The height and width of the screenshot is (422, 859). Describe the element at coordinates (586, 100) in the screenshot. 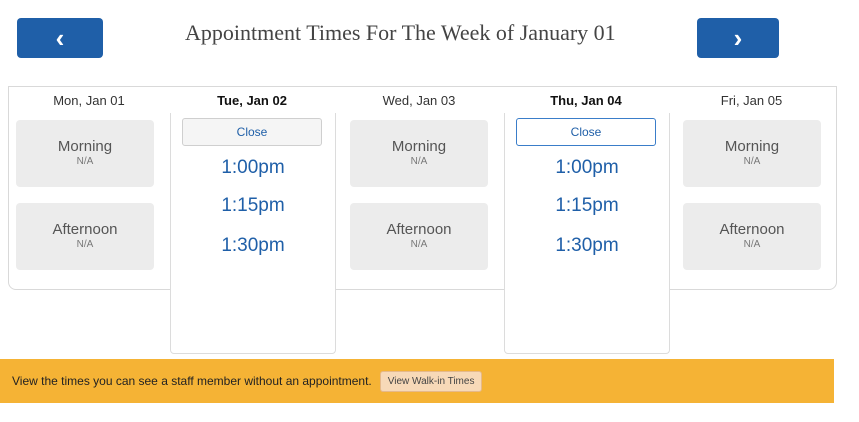

I see `day-header-thu: Thu, Jan 04` at that location.